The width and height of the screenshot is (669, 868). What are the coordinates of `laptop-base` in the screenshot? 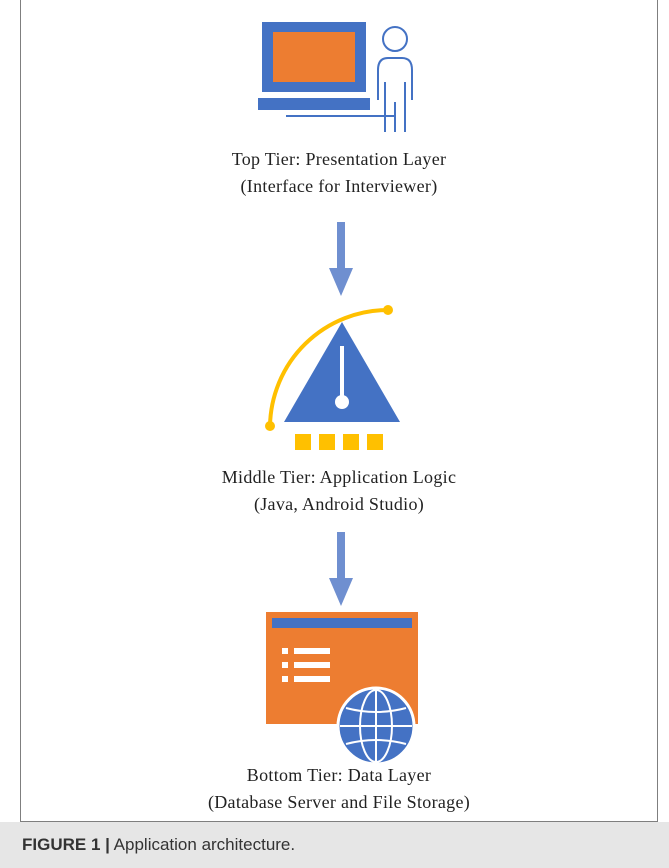 It's located at (314, 104).